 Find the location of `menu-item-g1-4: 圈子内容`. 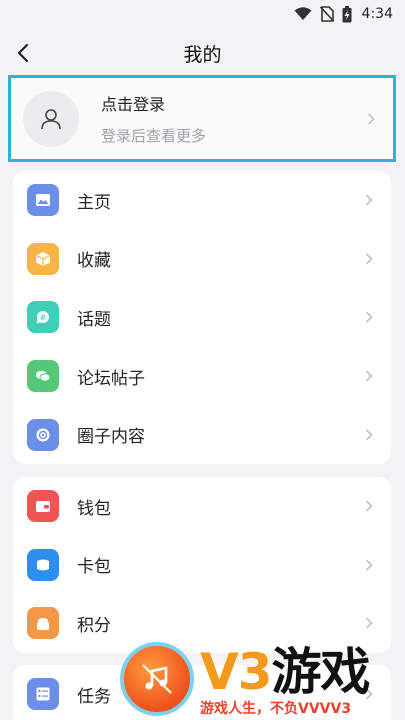

menu-item-g1-4: 圈子内容 is located at coordinates (202, 434).